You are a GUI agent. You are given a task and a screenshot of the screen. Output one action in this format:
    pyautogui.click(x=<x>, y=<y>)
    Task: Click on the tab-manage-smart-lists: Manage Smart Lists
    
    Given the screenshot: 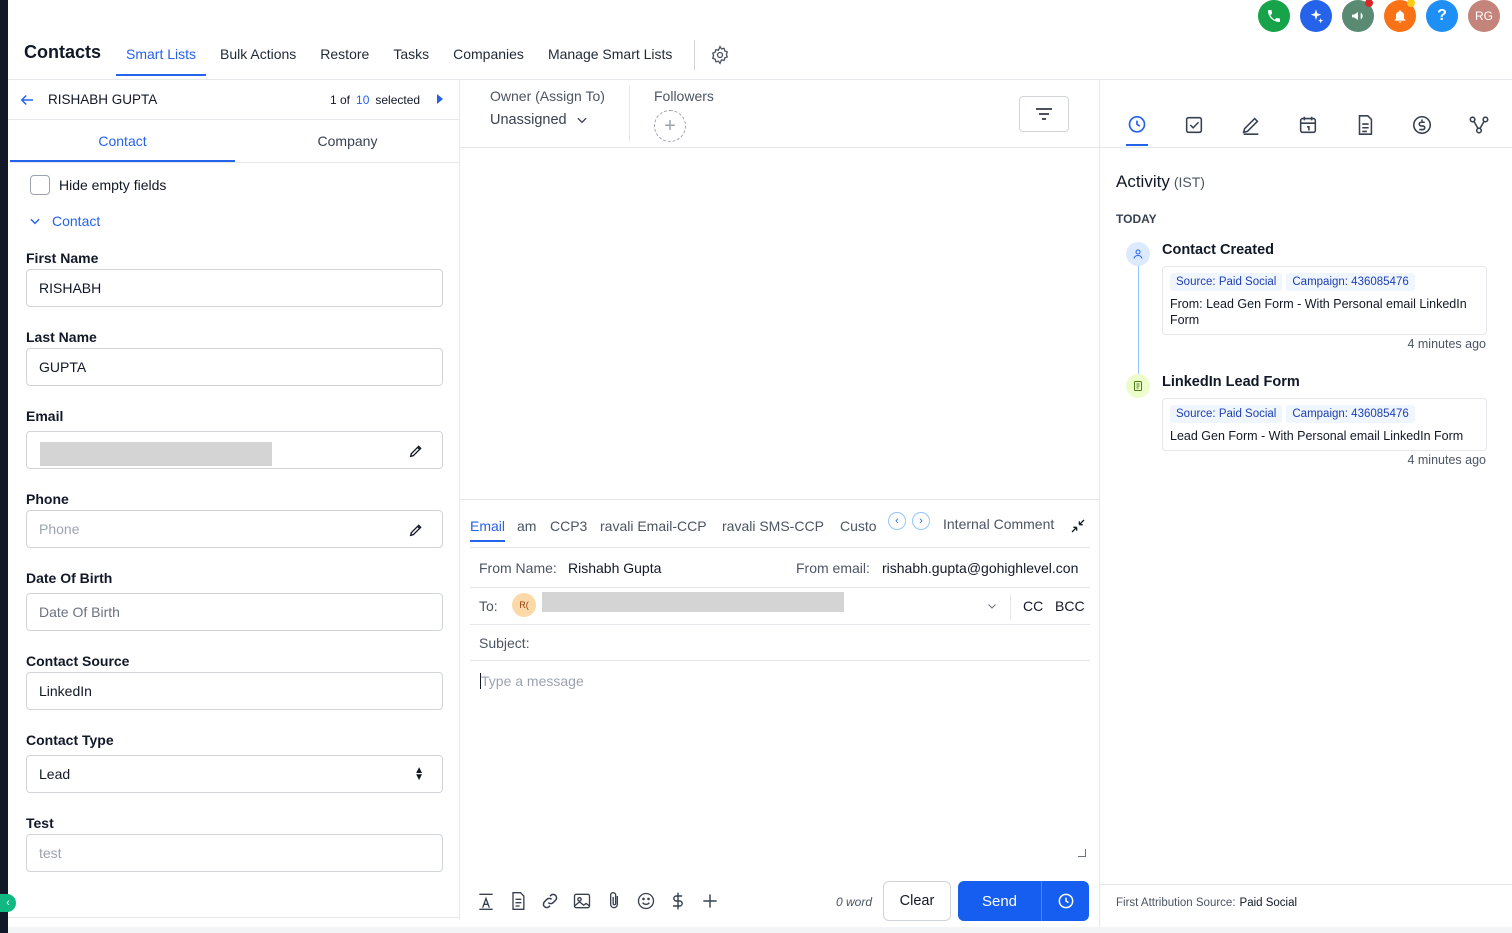 What is the action you would take?
    pyautogui.click(x=610, y=56)
    